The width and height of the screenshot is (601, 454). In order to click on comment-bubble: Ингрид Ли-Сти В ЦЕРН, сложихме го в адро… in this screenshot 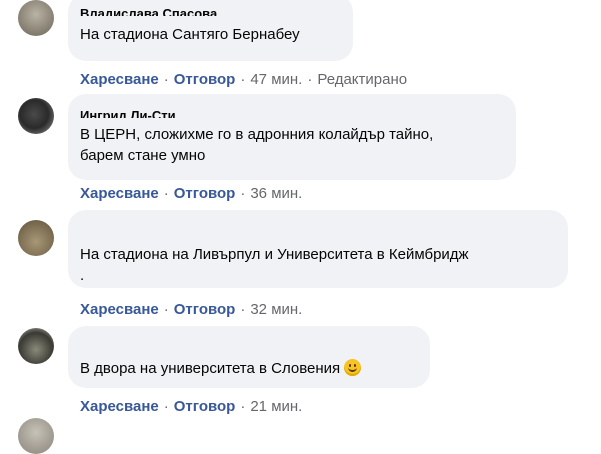, I will do `click(292, 137)`.